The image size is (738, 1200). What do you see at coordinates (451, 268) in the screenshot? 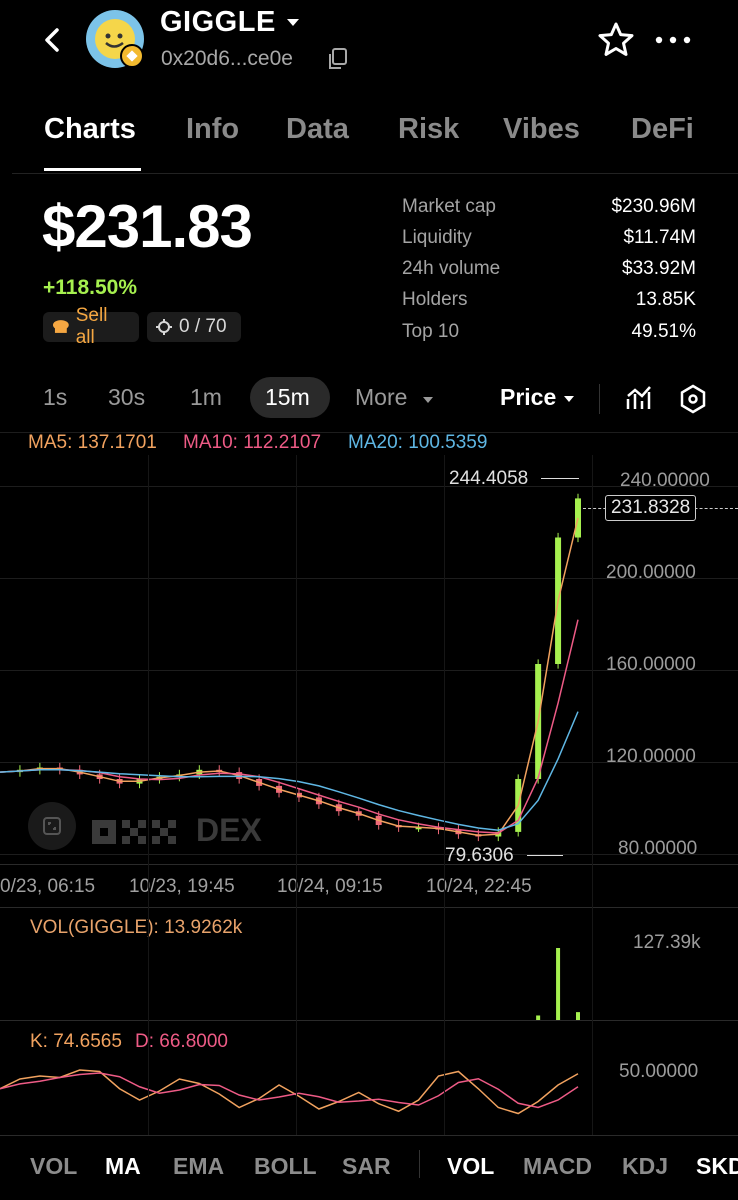
I see `stat-label-volume: 24h volume` at bounding box center [451, 268].